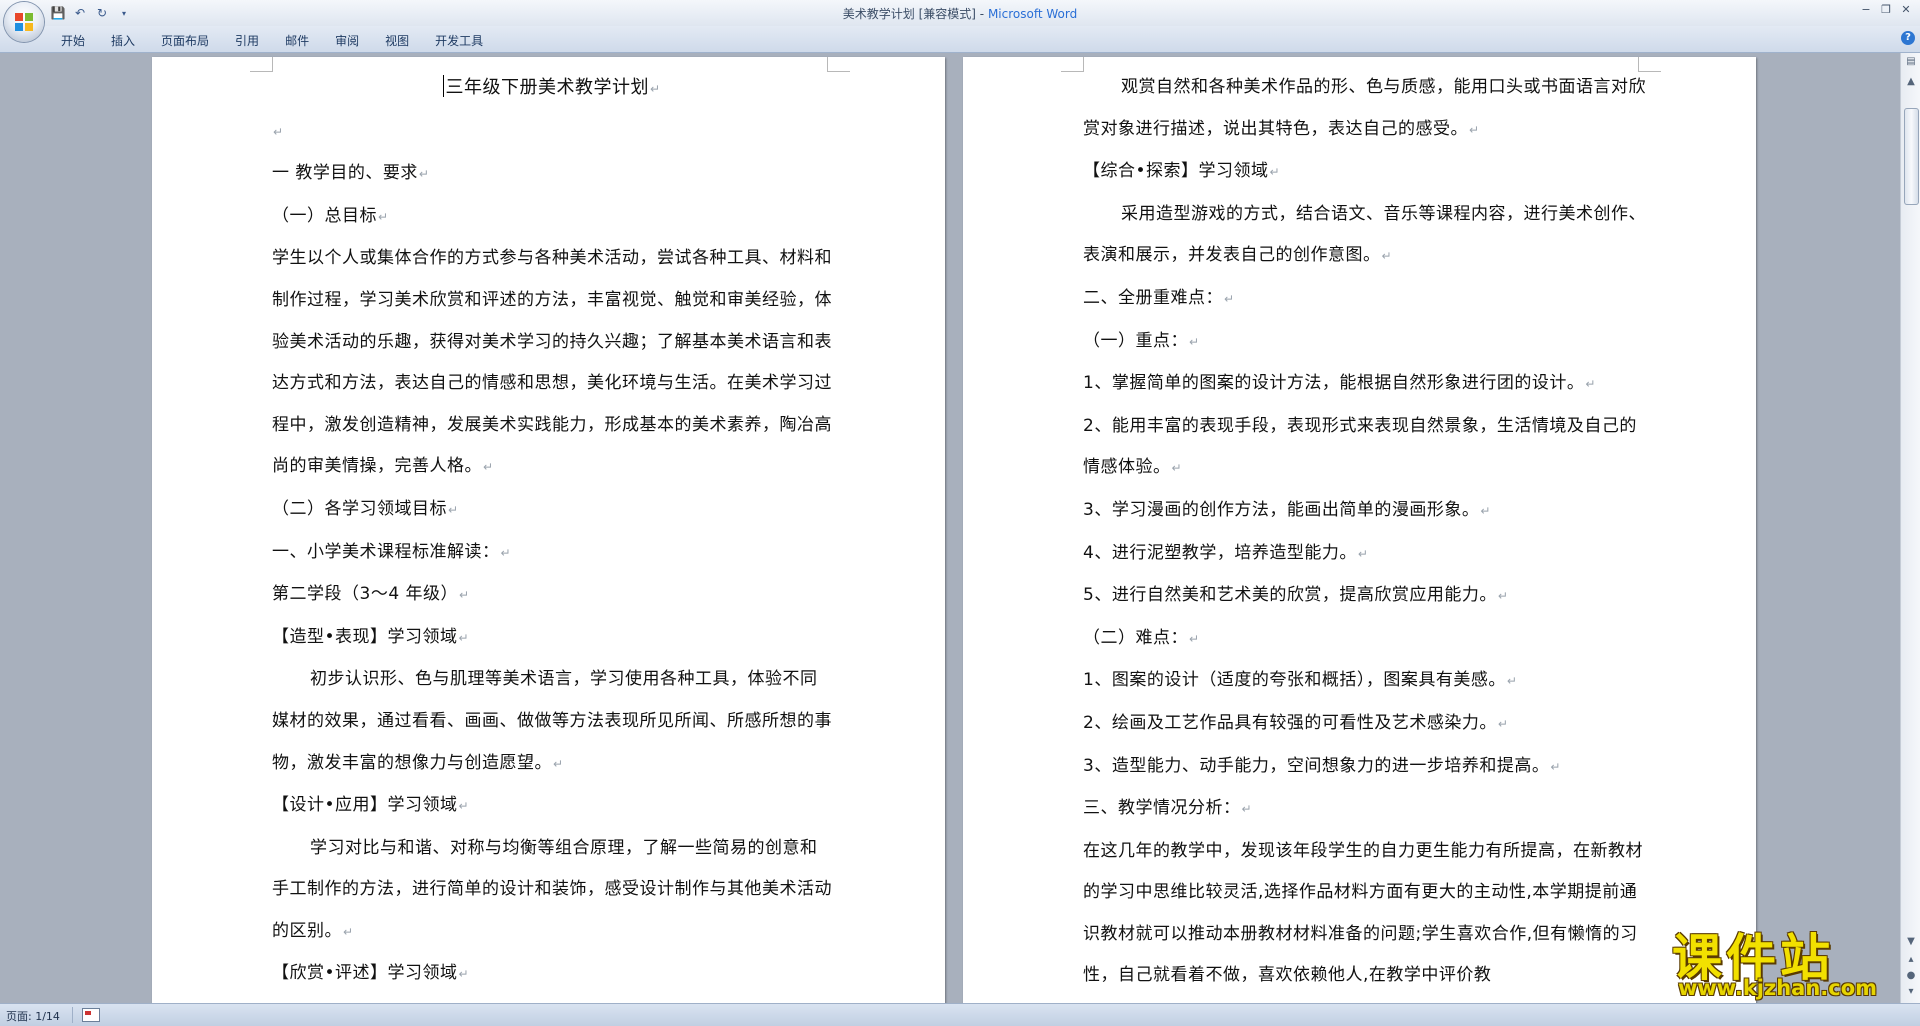 This screenshot has width=1920, height=1026. I want to click on tab-page-layout: 页面布局, so click(185, 41).